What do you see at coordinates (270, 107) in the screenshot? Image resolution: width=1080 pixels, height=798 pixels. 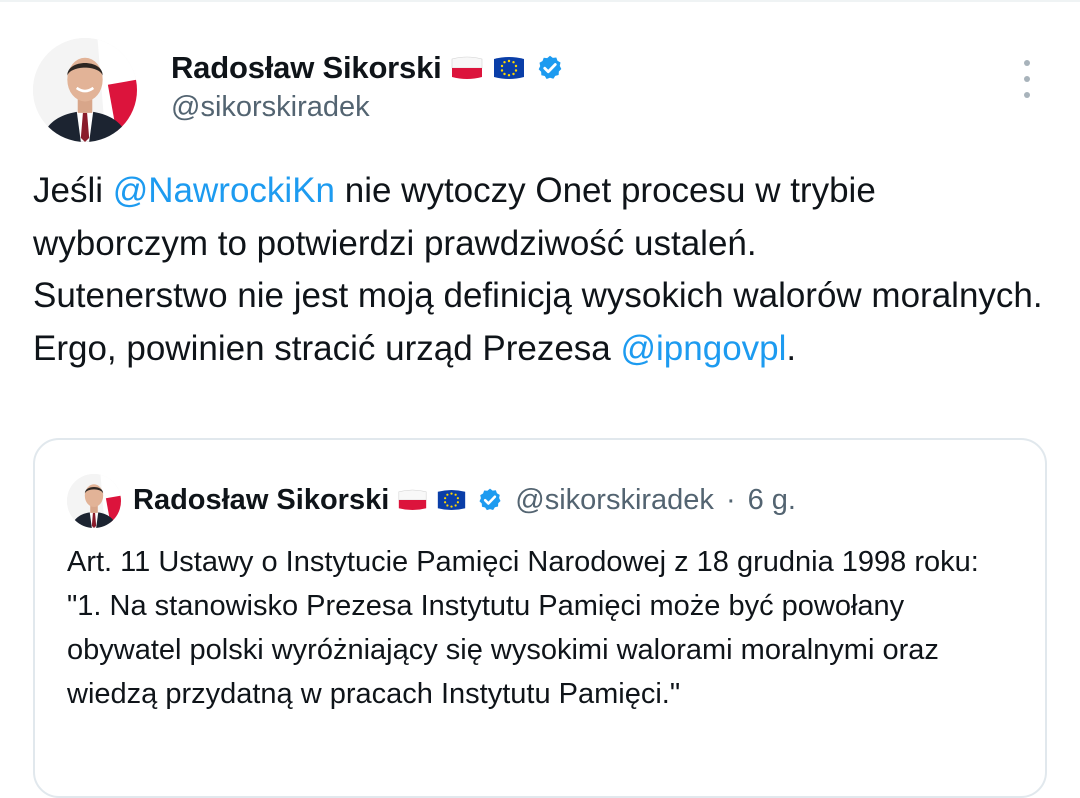 I see `author-handle: @sikorskiradek` at bounding box center [270, 107].